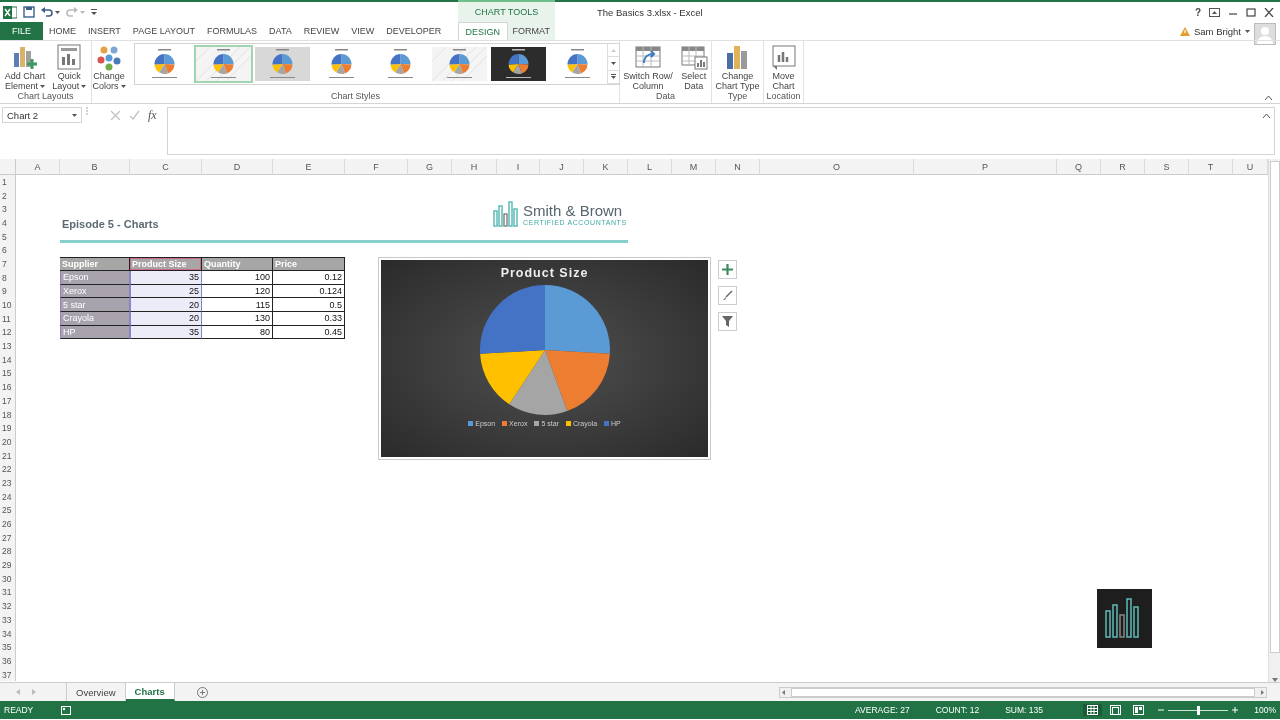 This screenshot has width=1280, height=720. I want to click on ribbon-tab: FORMAT, so click(531, 31).